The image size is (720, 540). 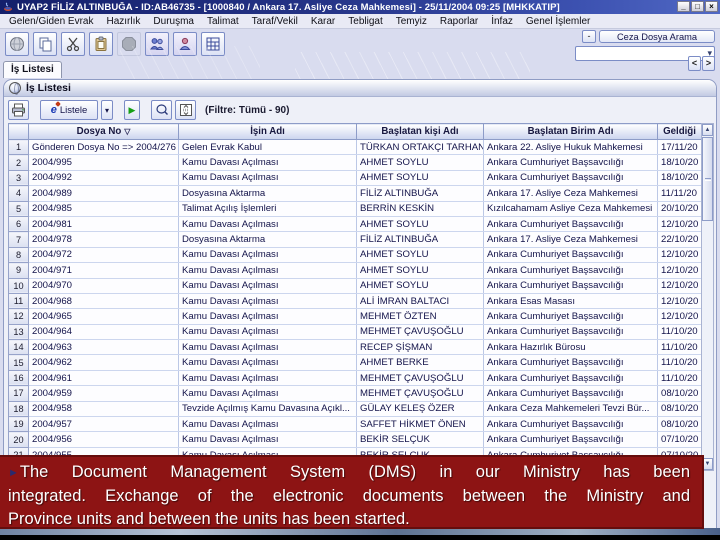 What do you see at coordinates (17, 44) in the screenshot?
I see `globe-info-icon` at bounding box center [17, 44].